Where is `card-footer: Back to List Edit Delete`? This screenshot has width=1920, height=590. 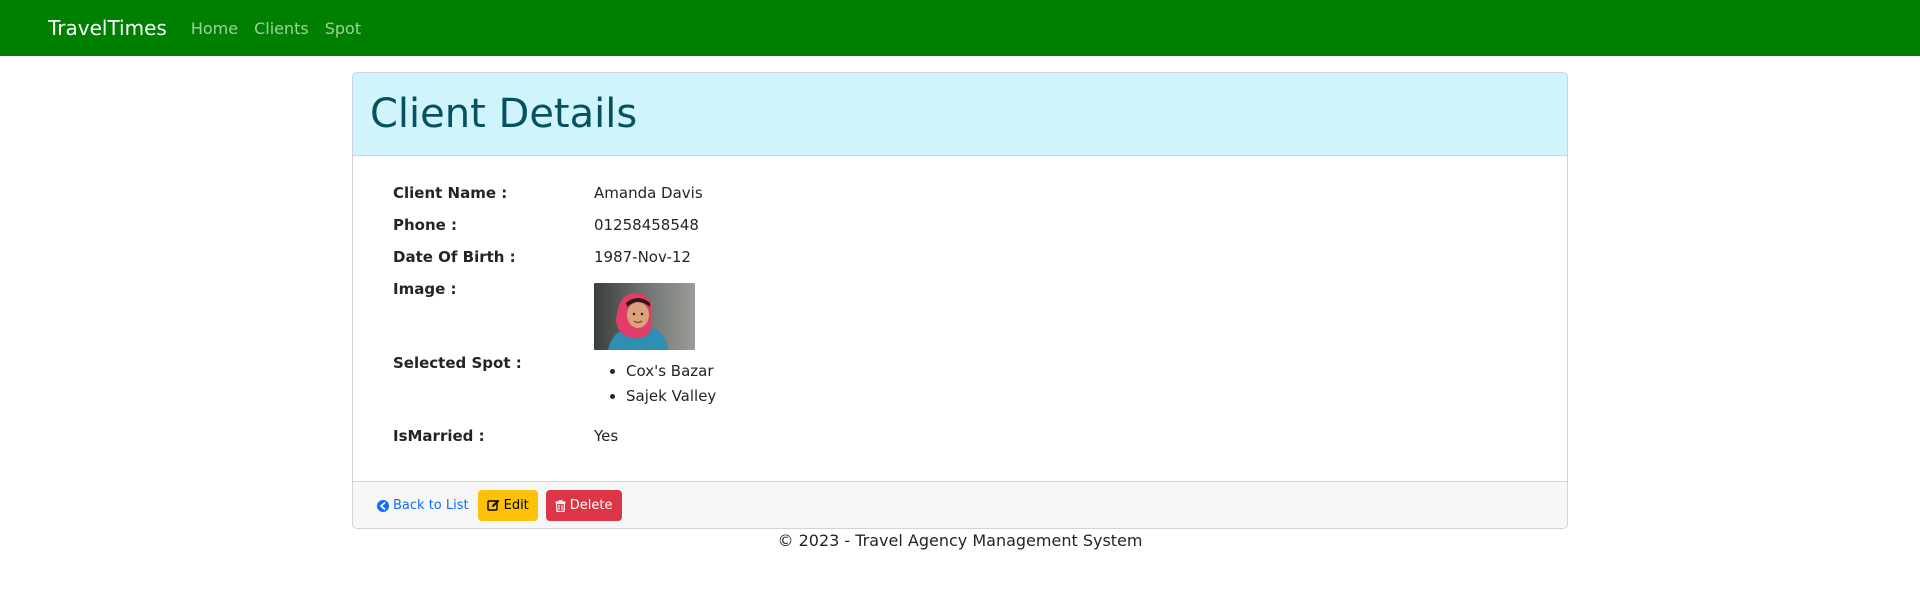
card-footer: Back to List Edit Delete is located at coordinates (960, 504).